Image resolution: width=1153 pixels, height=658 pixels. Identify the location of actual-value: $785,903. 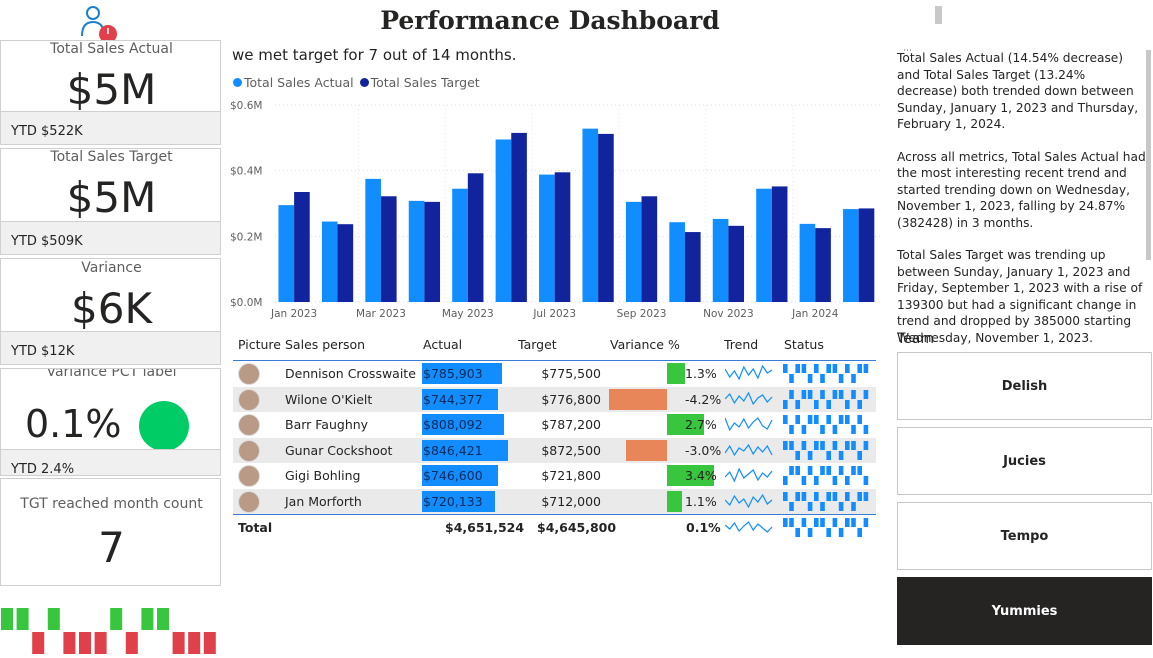
(453, 373).